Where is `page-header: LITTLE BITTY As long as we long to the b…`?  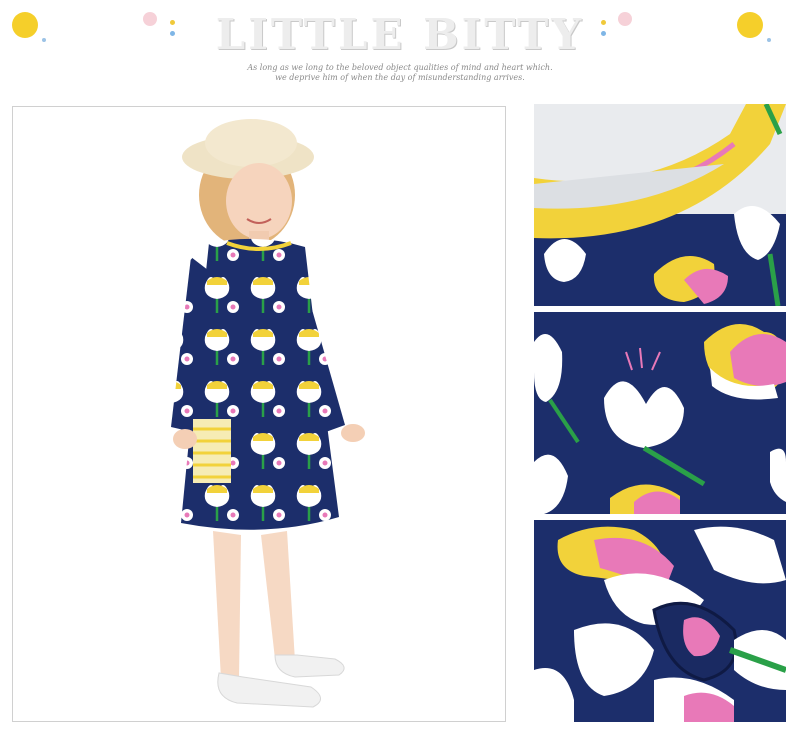
page-header: LITTLE BITTY As long as we long to the b… is located at coordinates (400, 50).